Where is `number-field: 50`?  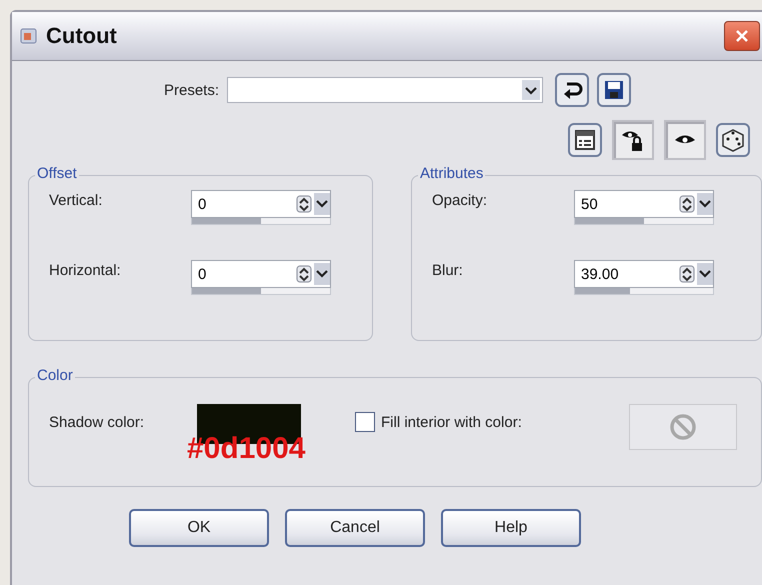 number-field: 50 is located at coordinates (644, 204).